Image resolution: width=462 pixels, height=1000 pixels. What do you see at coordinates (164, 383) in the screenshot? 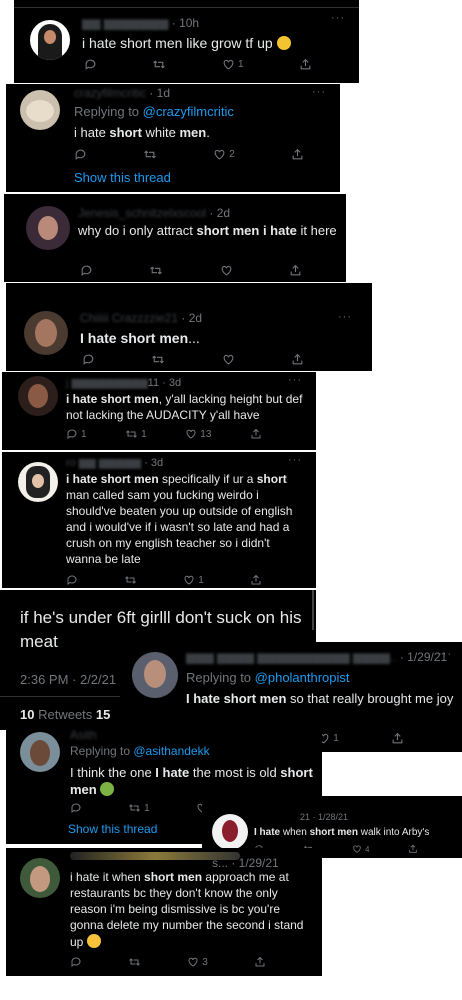
I see `timestamp: 11 · 3d` at bounding box center [164, 383].